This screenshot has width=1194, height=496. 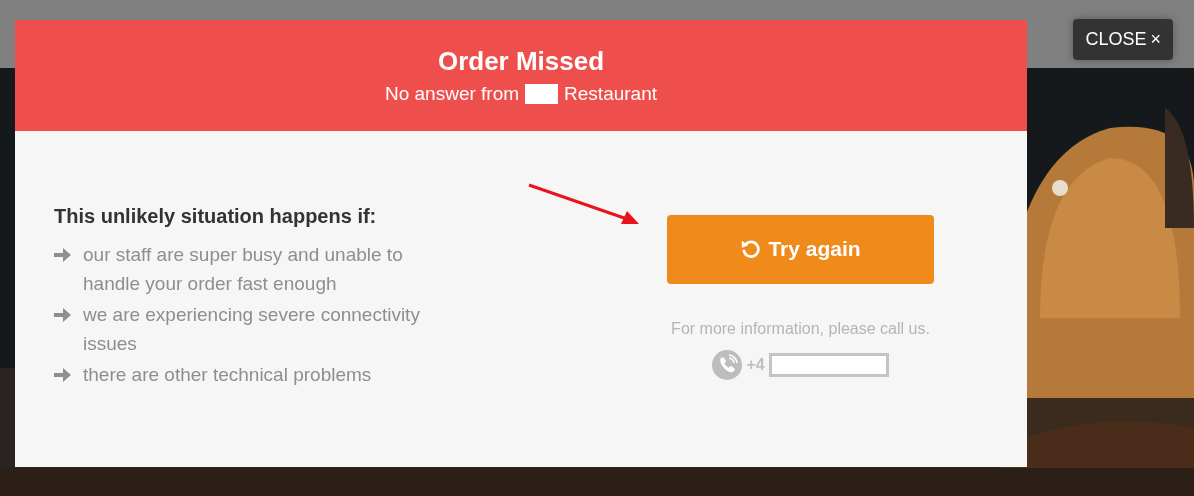 What do you see at coordinates (228, 375) in the screenshot?
I see `reason-text: there are other technical problems` at bounding box center [228, 375].